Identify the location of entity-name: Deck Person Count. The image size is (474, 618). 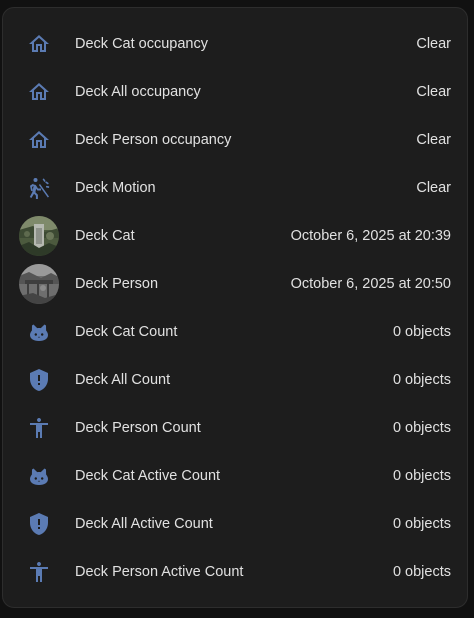
(138, 428).